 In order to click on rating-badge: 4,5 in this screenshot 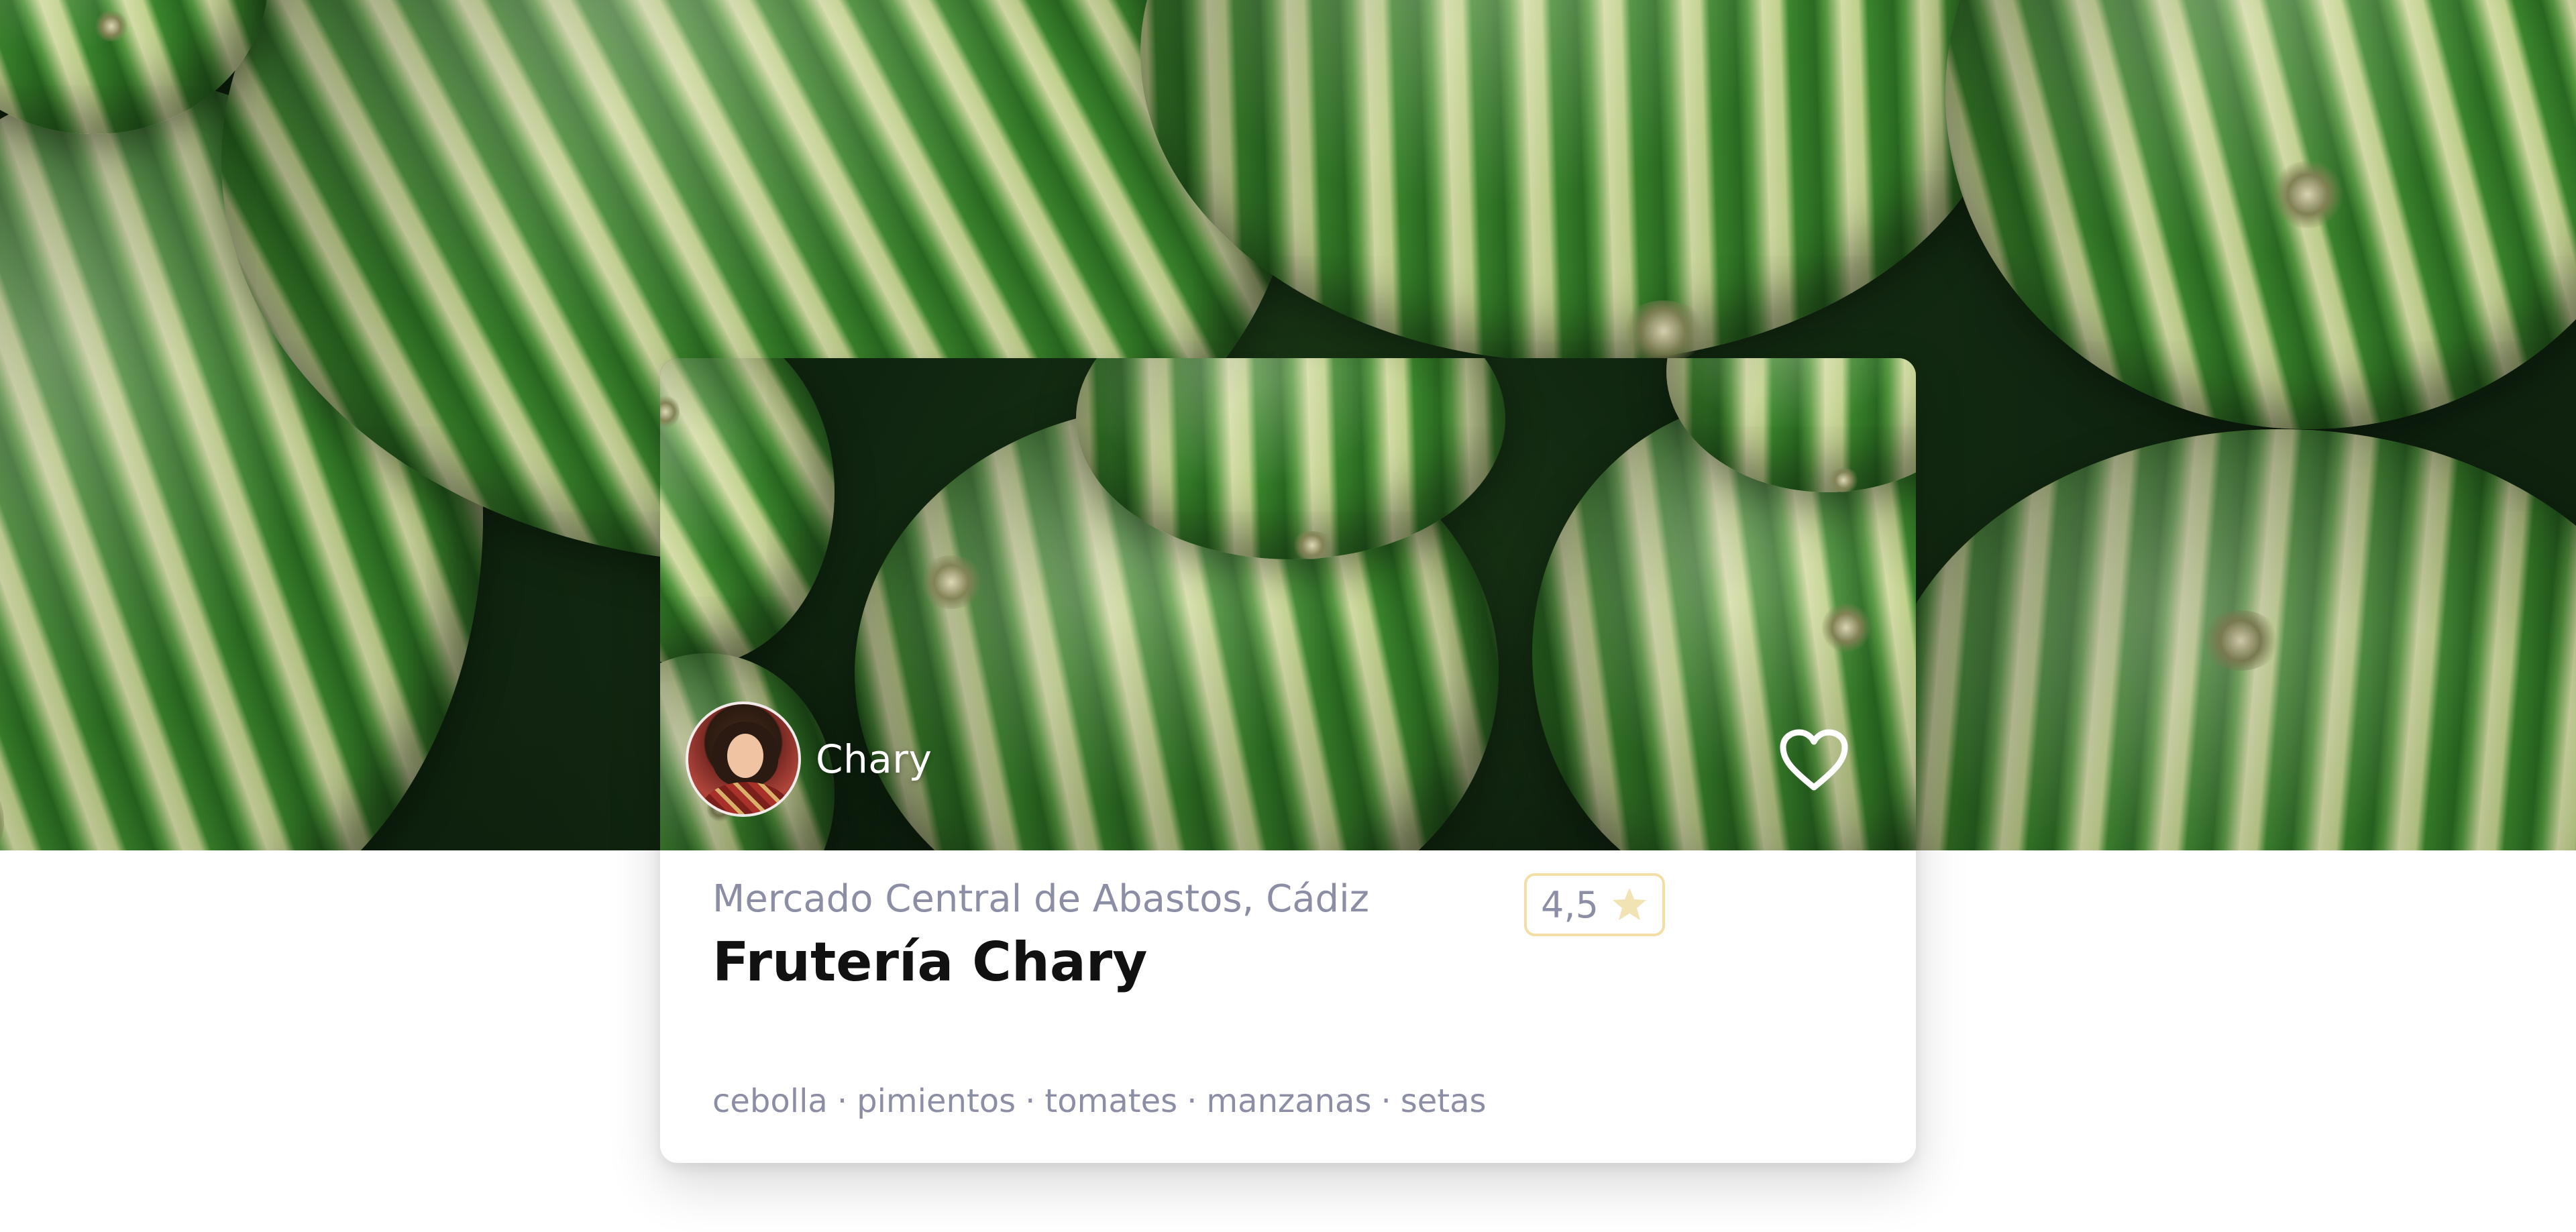, I will do `click(1594, 904)`.